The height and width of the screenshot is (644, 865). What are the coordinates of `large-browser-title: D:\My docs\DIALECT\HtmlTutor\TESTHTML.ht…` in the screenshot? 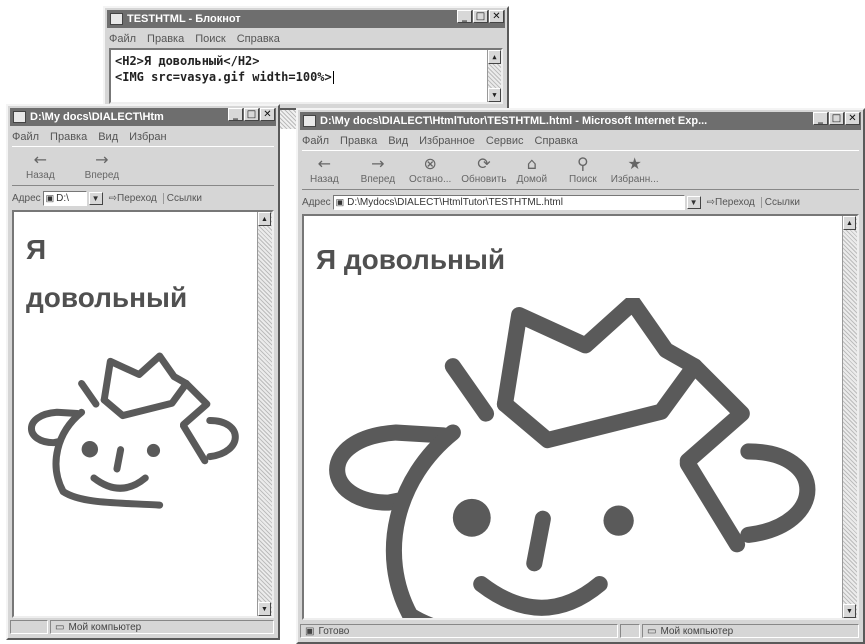 It's located at (514, 121).